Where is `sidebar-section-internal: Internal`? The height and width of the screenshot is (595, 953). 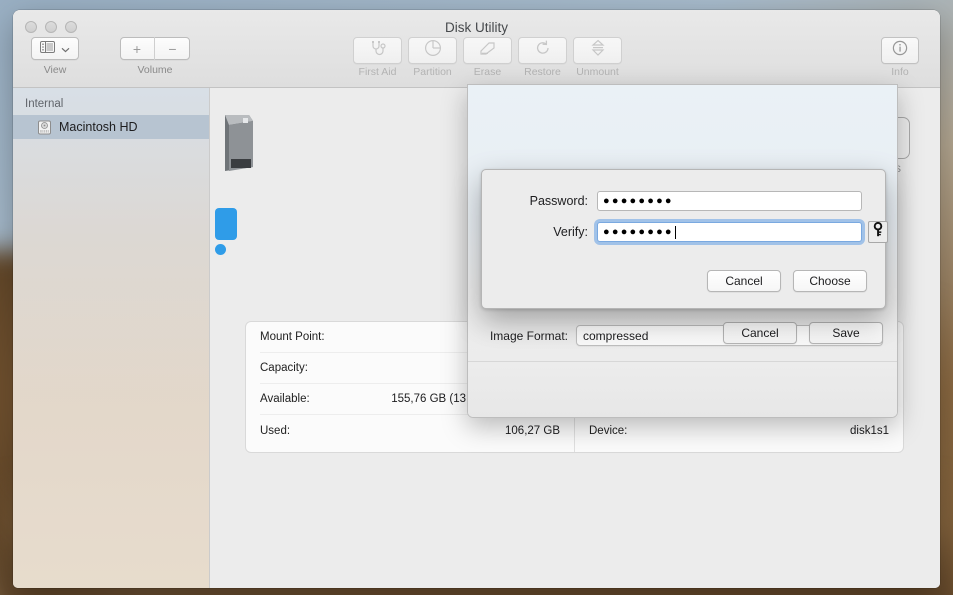 sidebar-section-internal: Internal is located at coordinates (44, 104).